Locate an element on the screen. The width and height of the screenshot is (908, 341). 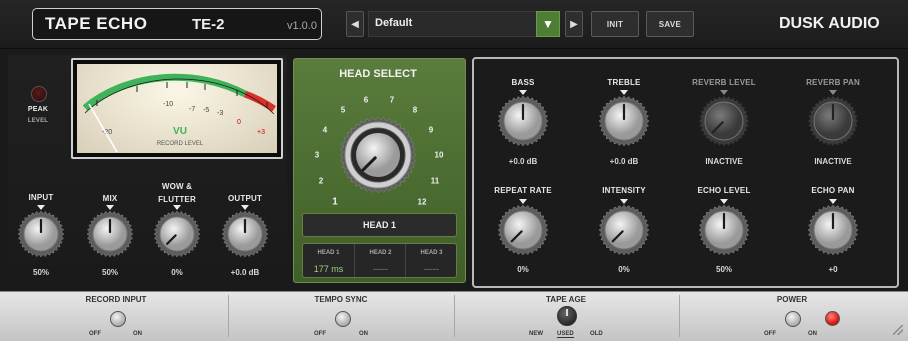
head-number: 2 is located at coordinates (321, 181).